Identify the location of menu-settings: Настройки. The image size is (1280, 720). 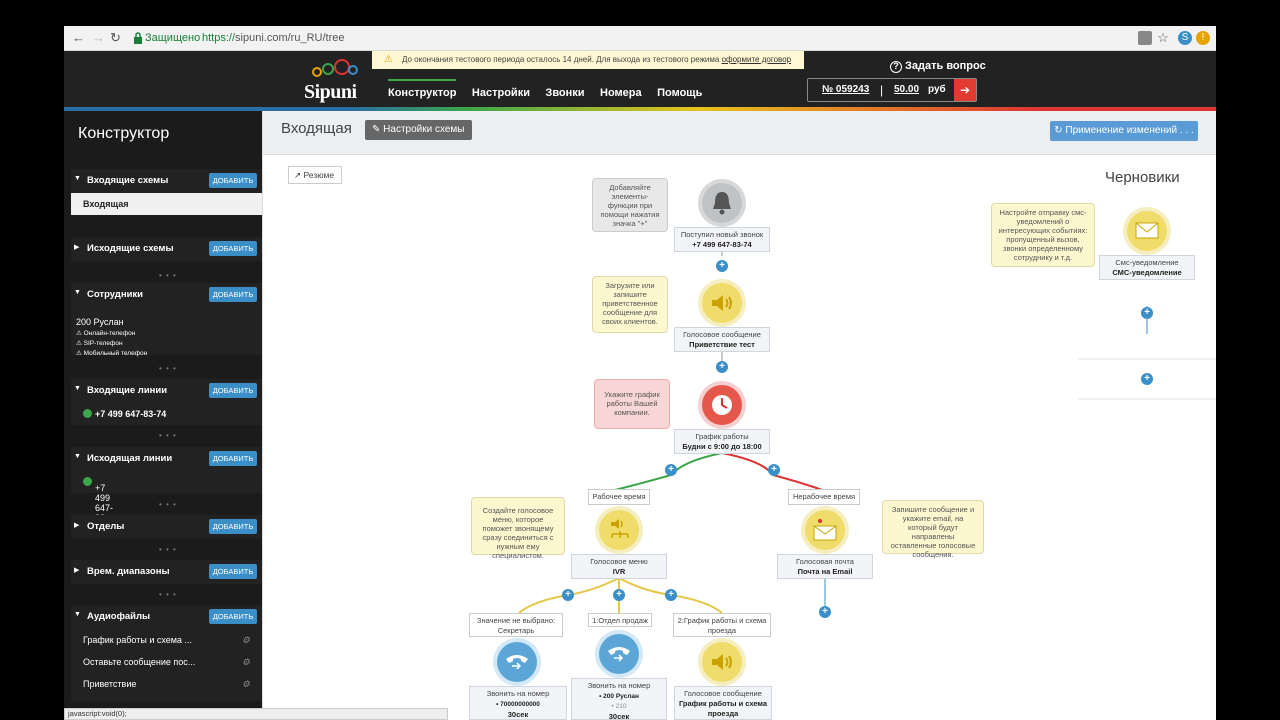
(501, 93).